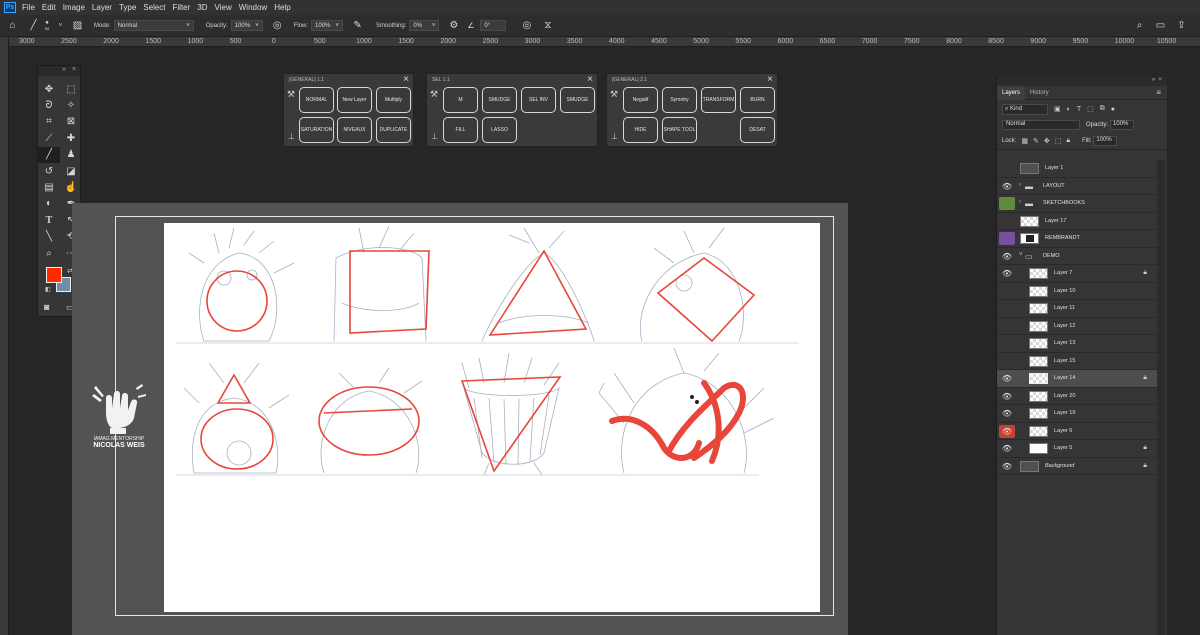 The image size is (1200, 635). I want to click on adjustment-filter-icon: ◐, so click(1069, 109).